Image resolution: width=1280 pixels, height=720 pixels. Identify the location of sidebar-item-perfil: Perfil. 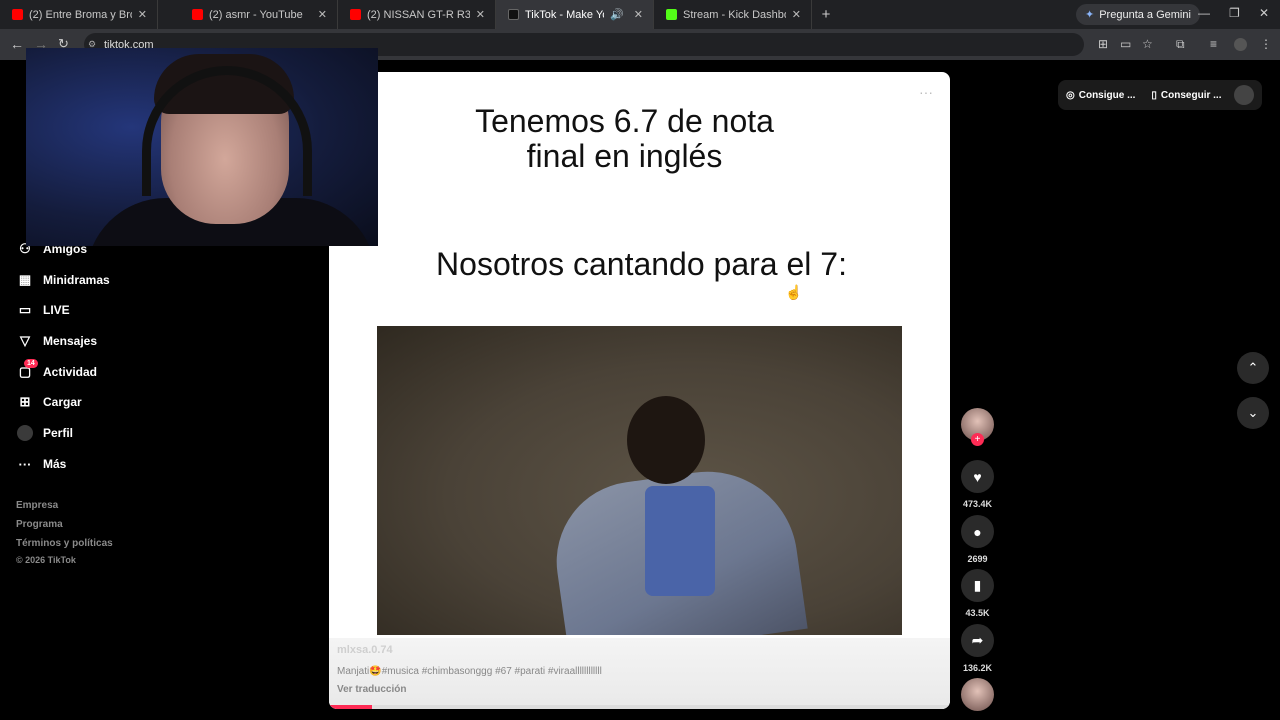
(44, 433).